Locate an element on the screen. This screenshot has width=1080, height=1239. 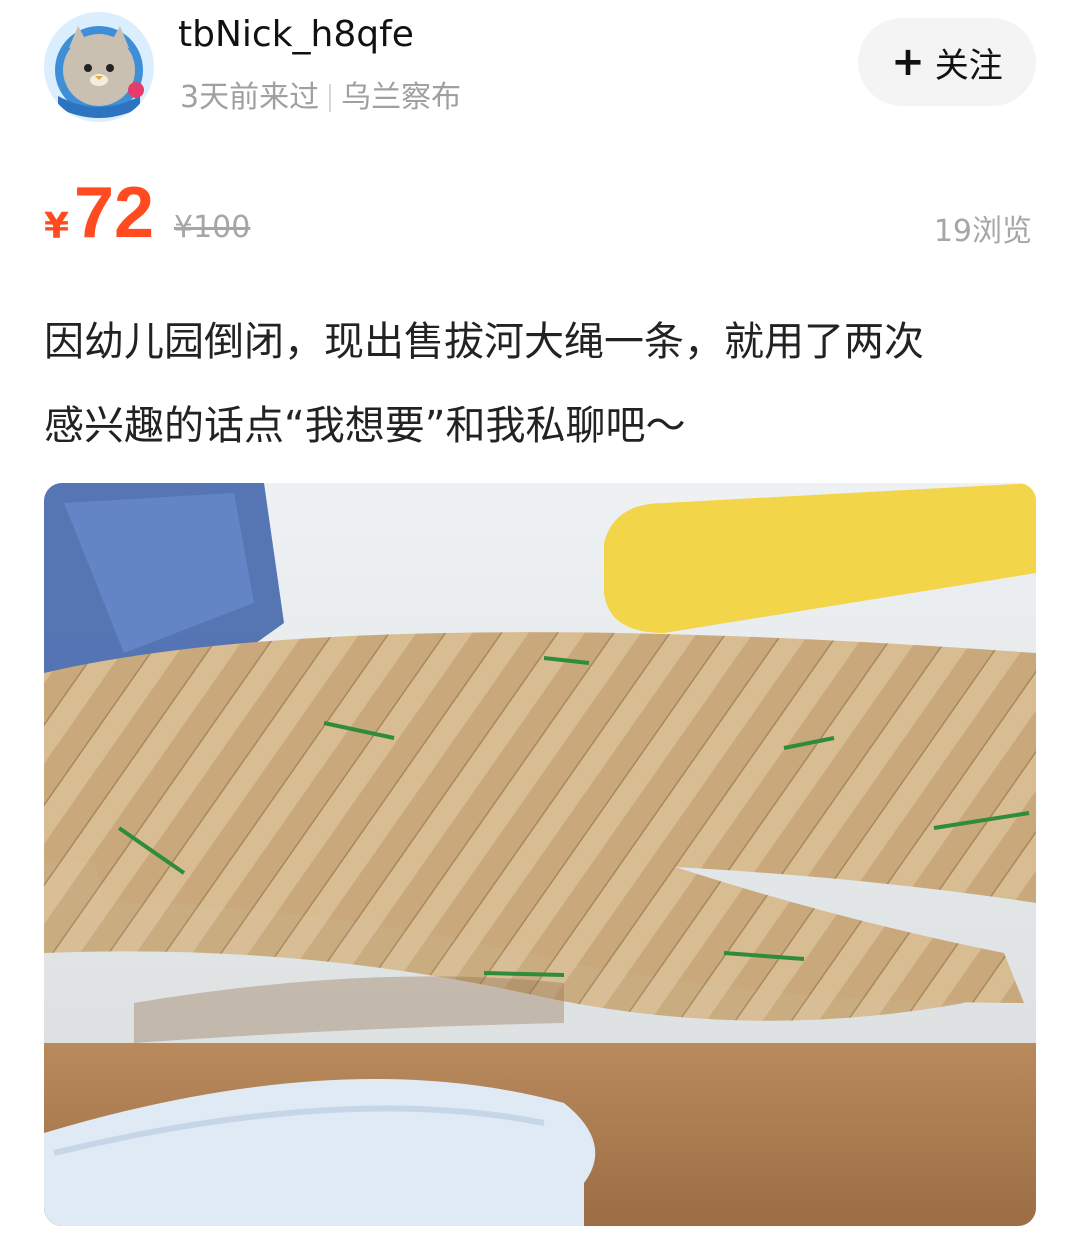
seller-header: tbNick_h8qfe 3天前来过 乌兰察布 + 关注 is located at coordinates (540, 70).